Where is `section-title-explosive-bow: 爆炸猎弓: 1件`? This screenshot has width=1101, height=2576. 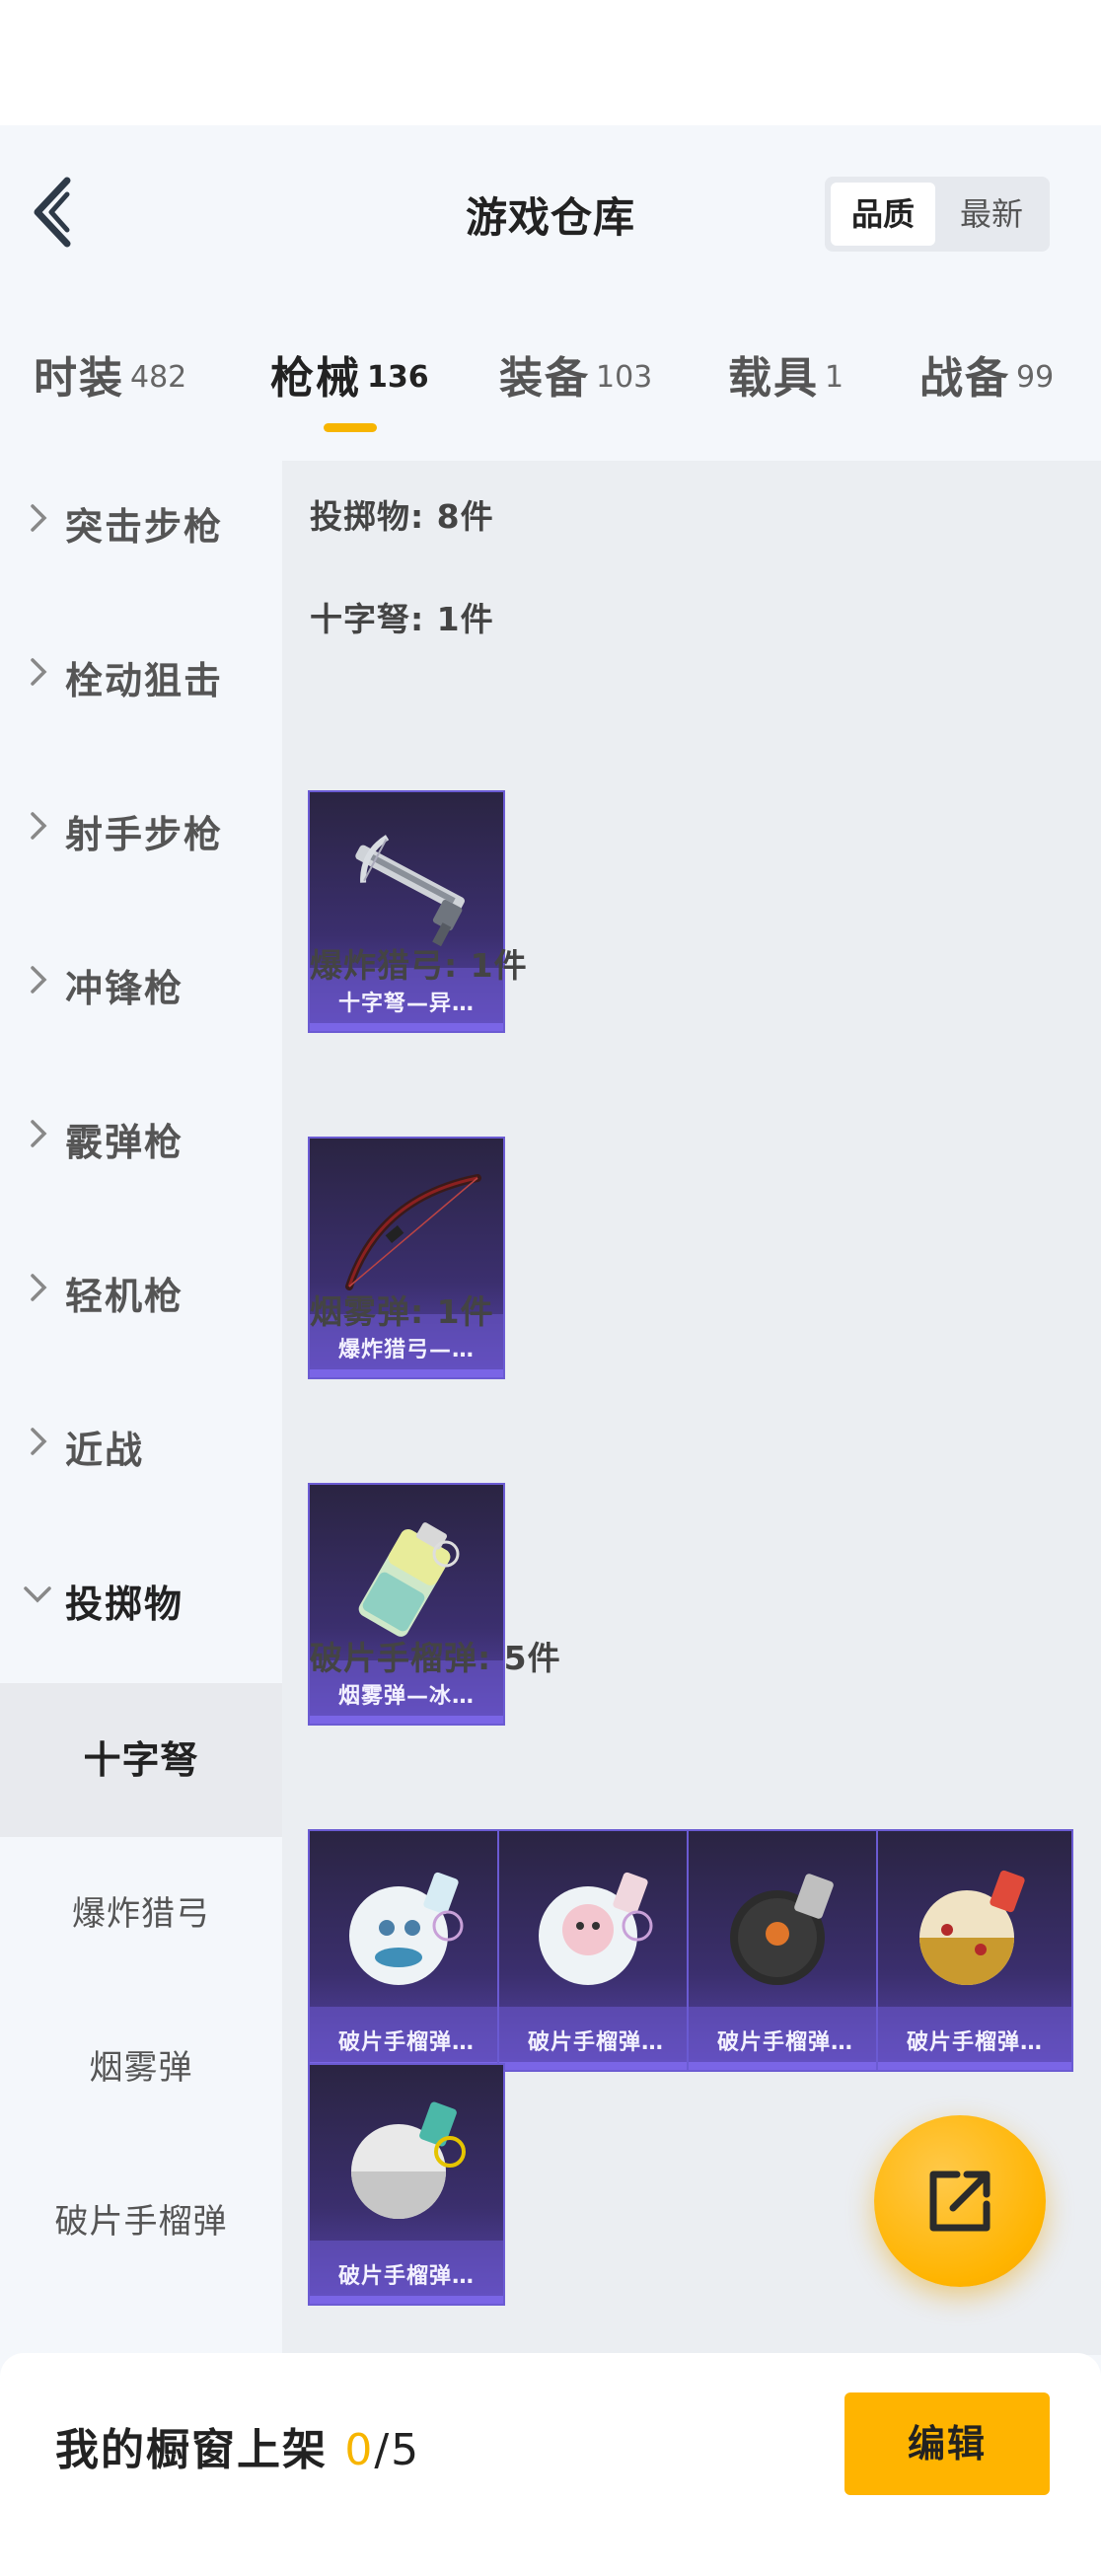 section-title-explosive-bow: 爆炸猎弓: 1件 is located at coordinates (419, 965).